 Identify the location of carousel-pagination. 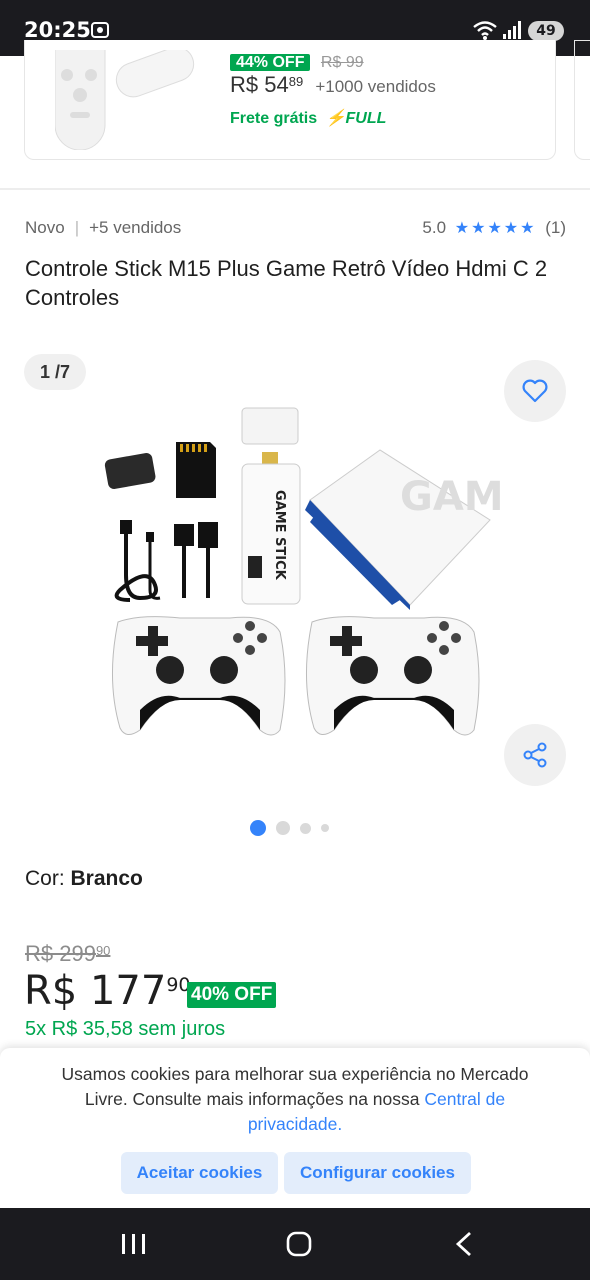
(289, 828).